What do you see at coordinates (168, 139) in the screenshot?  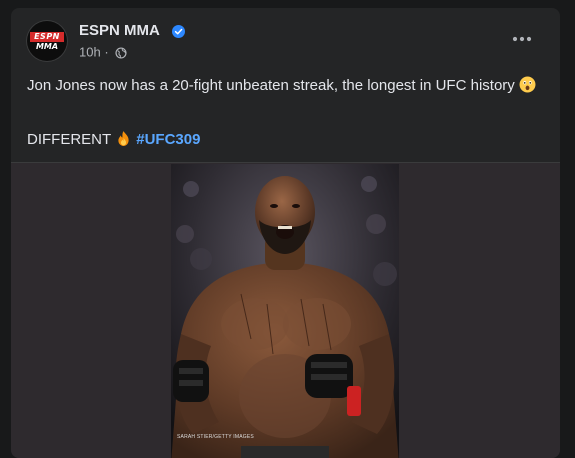 I see `hashtag-link: #UFC309` at bounding box center [168, 139].